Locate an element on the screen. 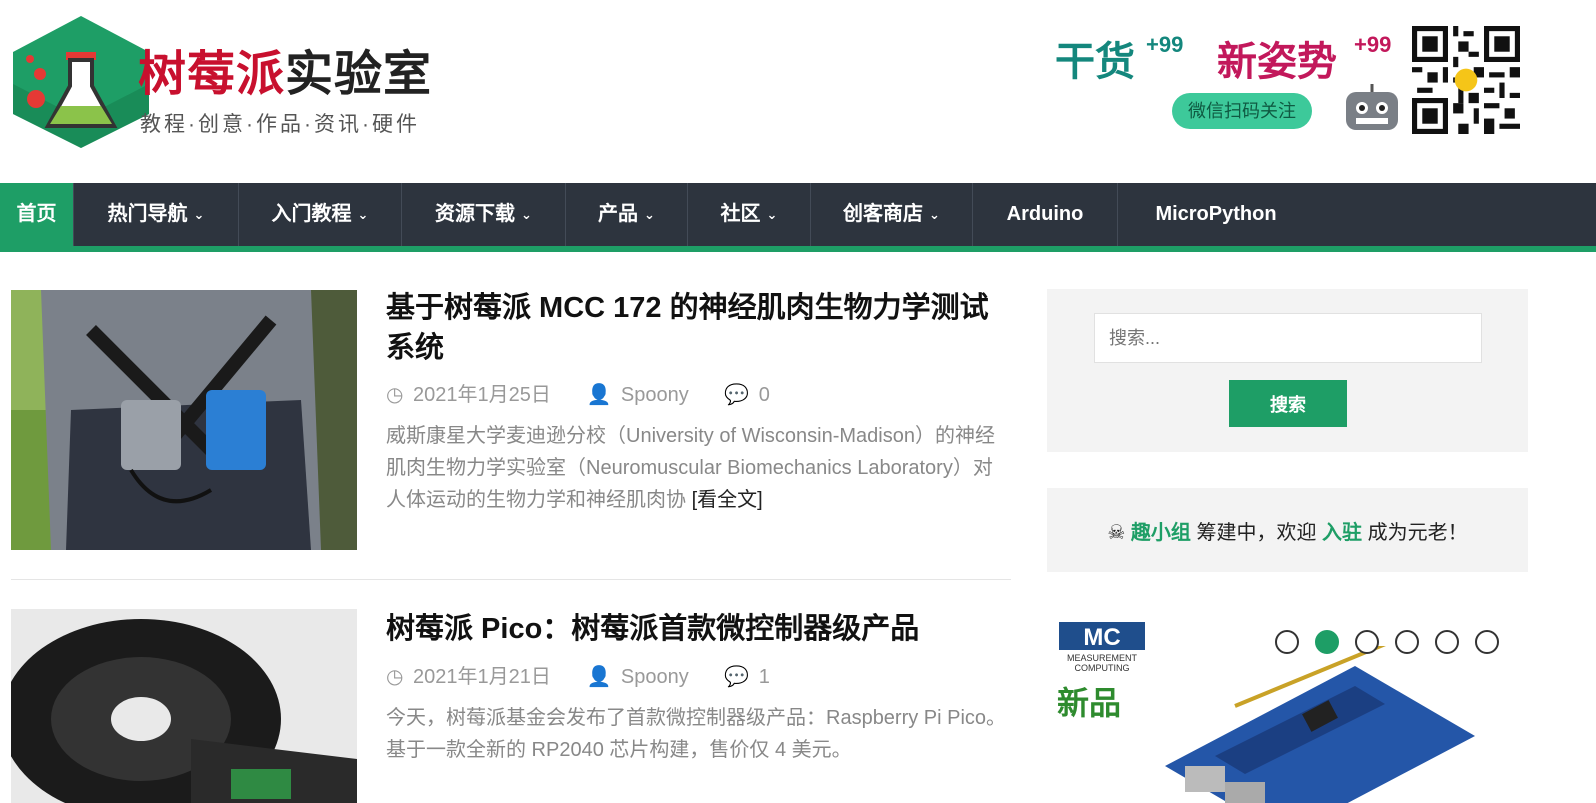 The image size is (1596, 803). nav-item-tutorials: 入门教程 ⌄ is located at coordinates (320, 214).